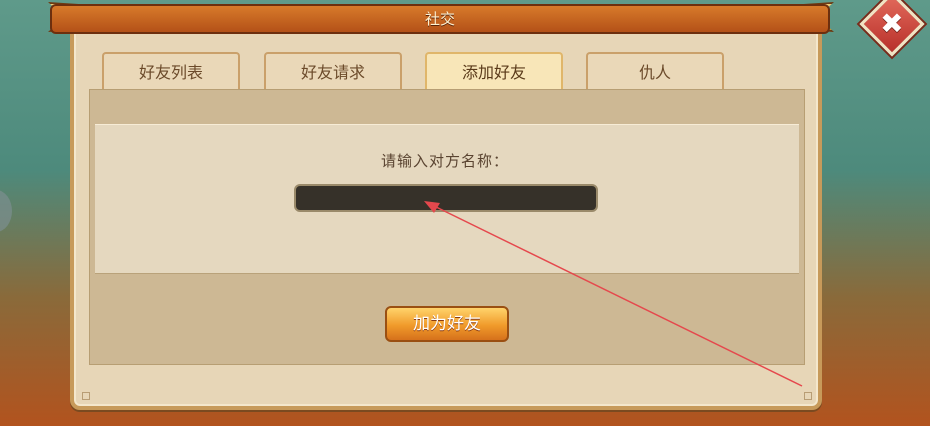  Describe the element at coordinates (447, 324) in the screenshot. I see `add-friend-button: 加为好友` at that location.